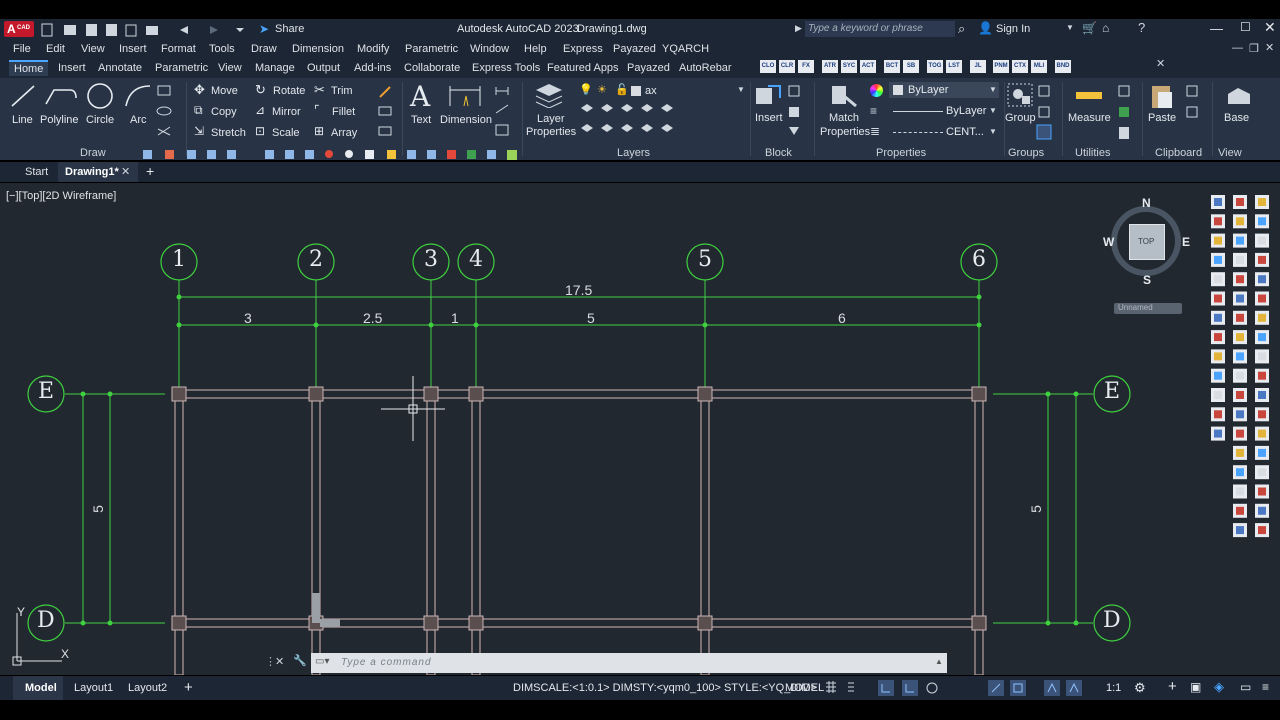 Image resolution: width=1280 pixels, height=720 pixels. What do you see at coordinates (1216, 28) in the screenshot?
I see `minimize-icon: —` at bounding box center [1216, 28].